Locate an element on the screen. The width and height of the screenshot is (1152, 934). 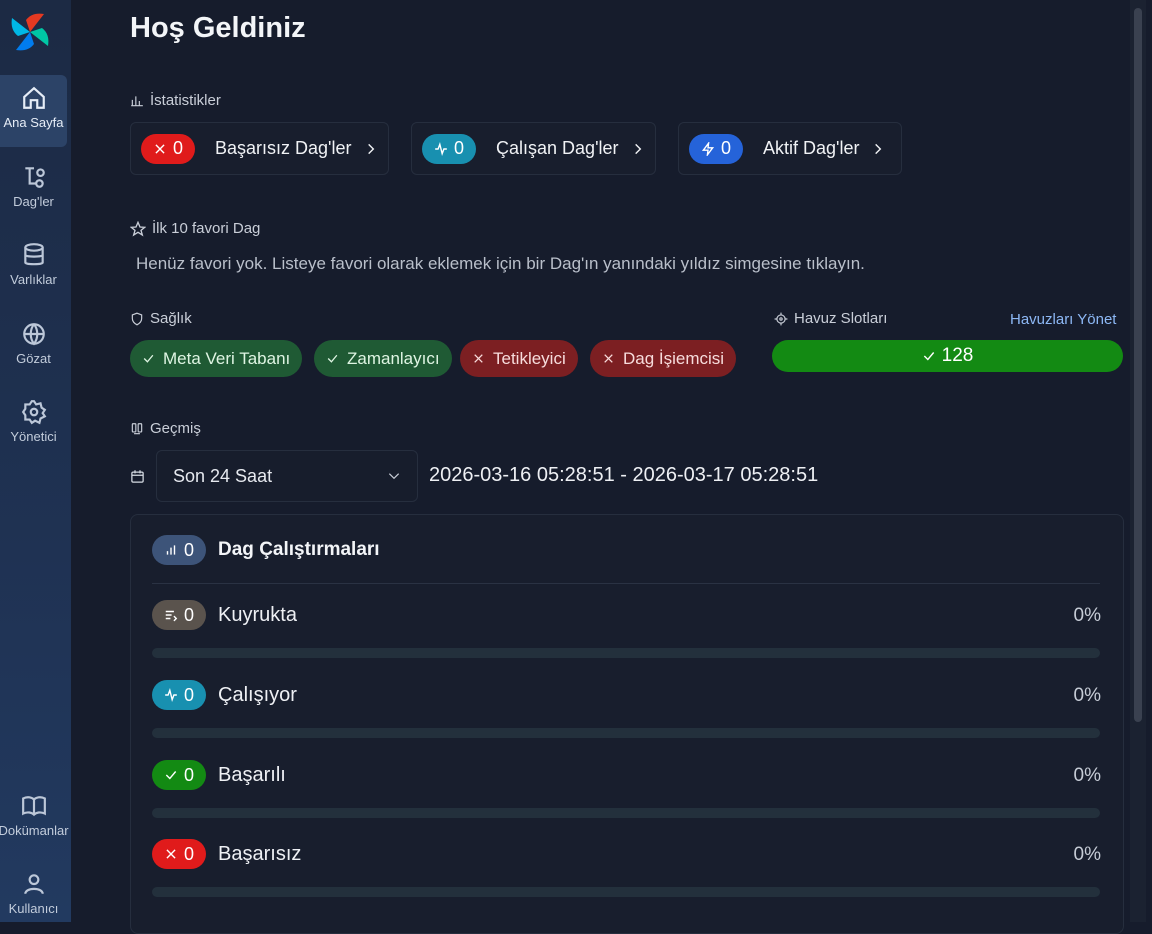
page-title: Hoş Geldiniz is located at coordinates (218, 28).